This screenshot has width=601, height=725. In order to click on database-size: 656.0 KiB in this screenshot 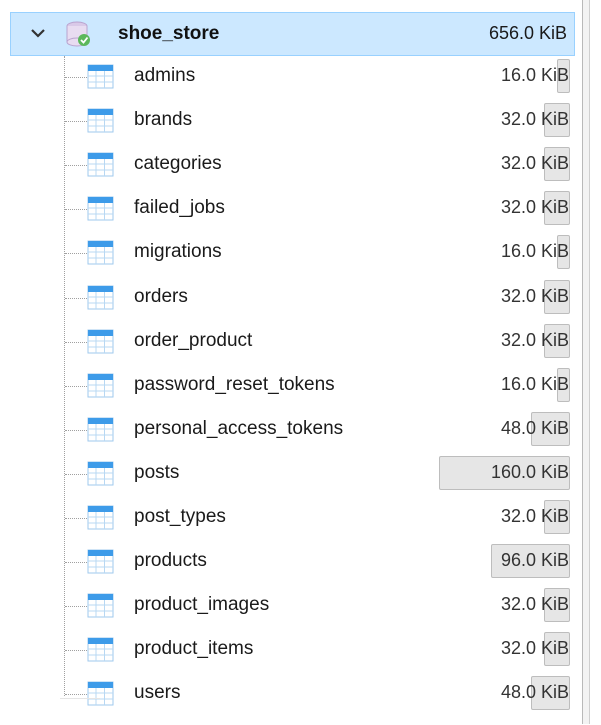, I will do `click(527, 33)`.